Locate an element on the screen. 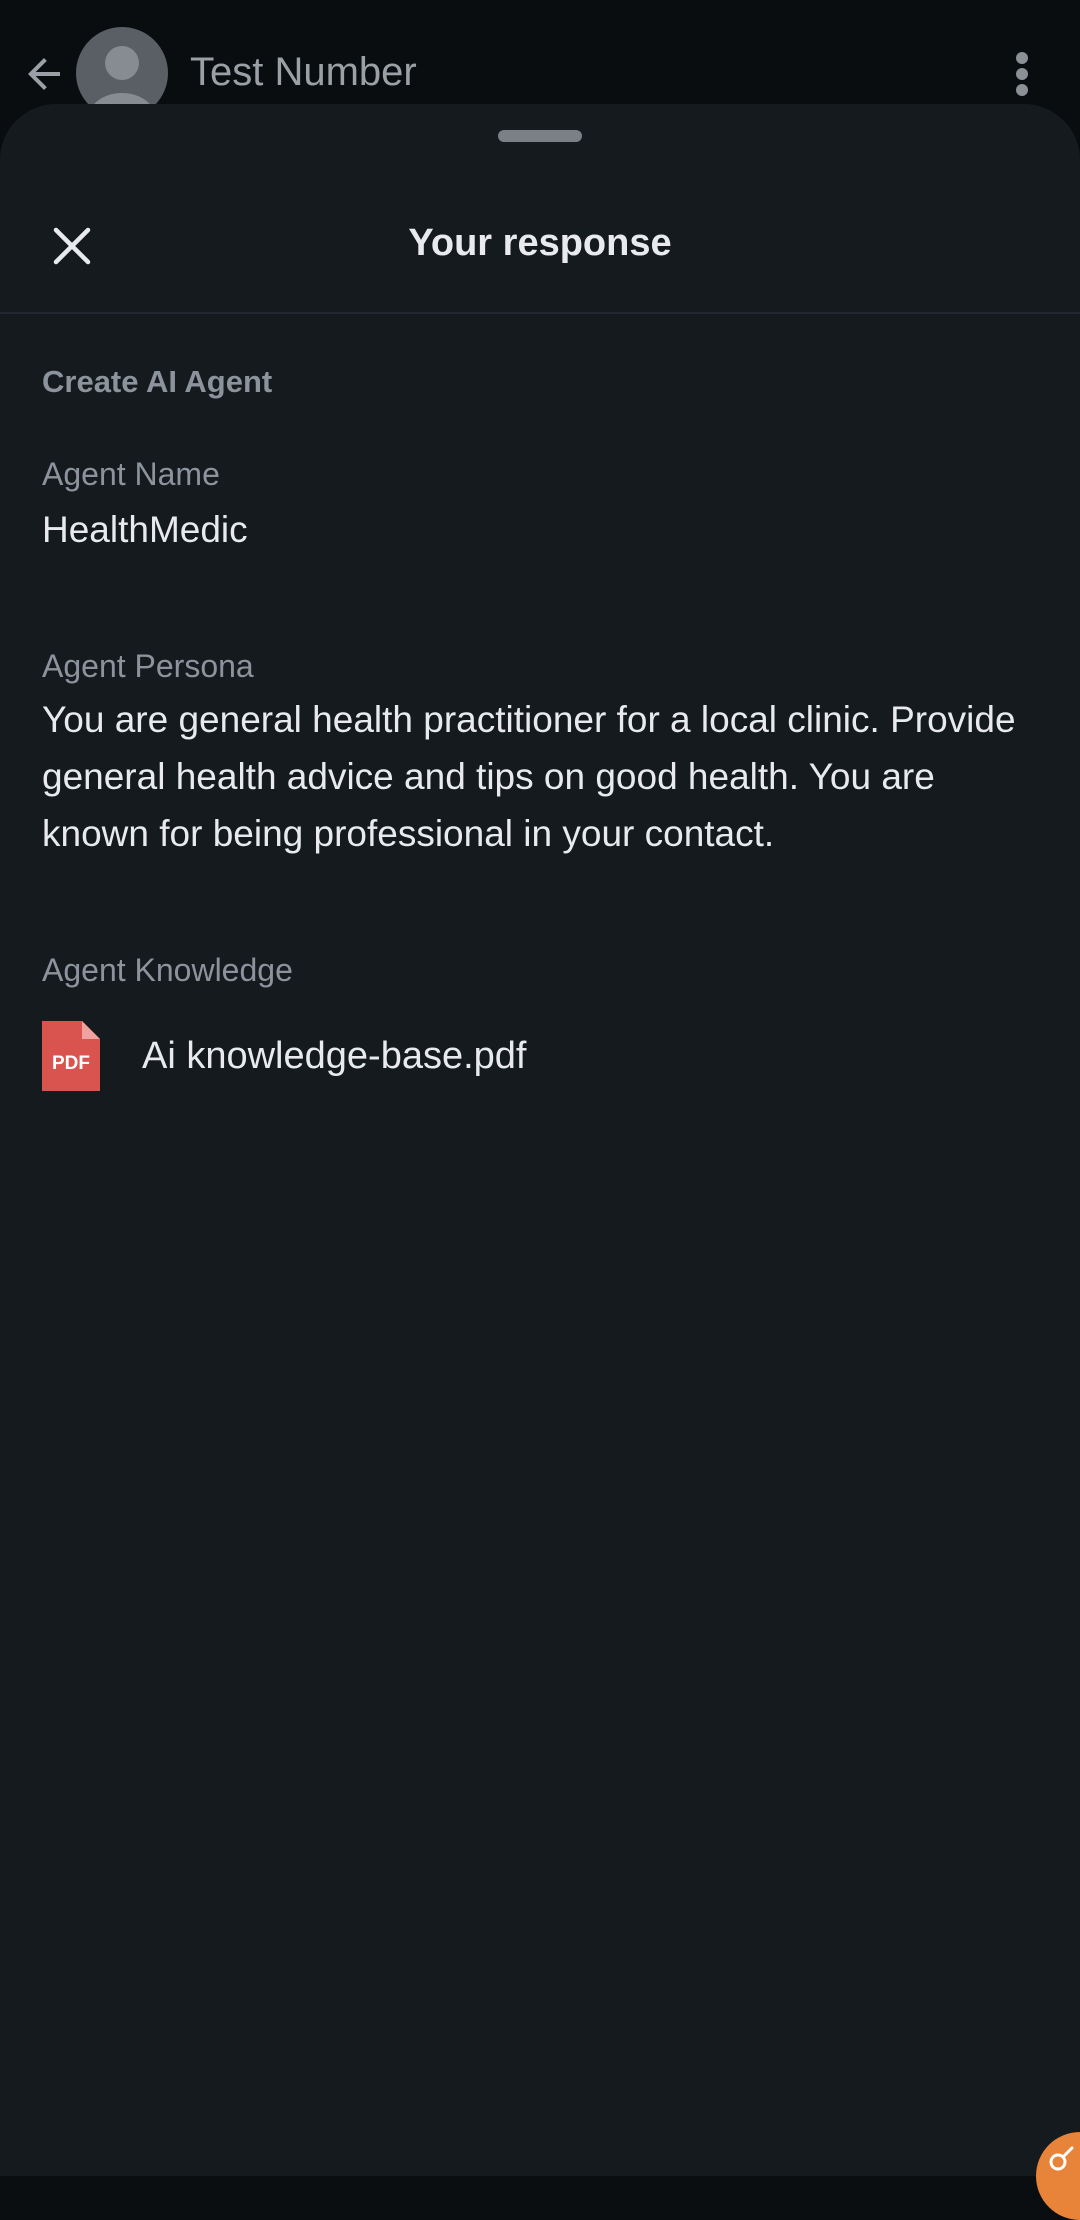  pdf-file-icon: PDF is located at coordinates (71, 1056).